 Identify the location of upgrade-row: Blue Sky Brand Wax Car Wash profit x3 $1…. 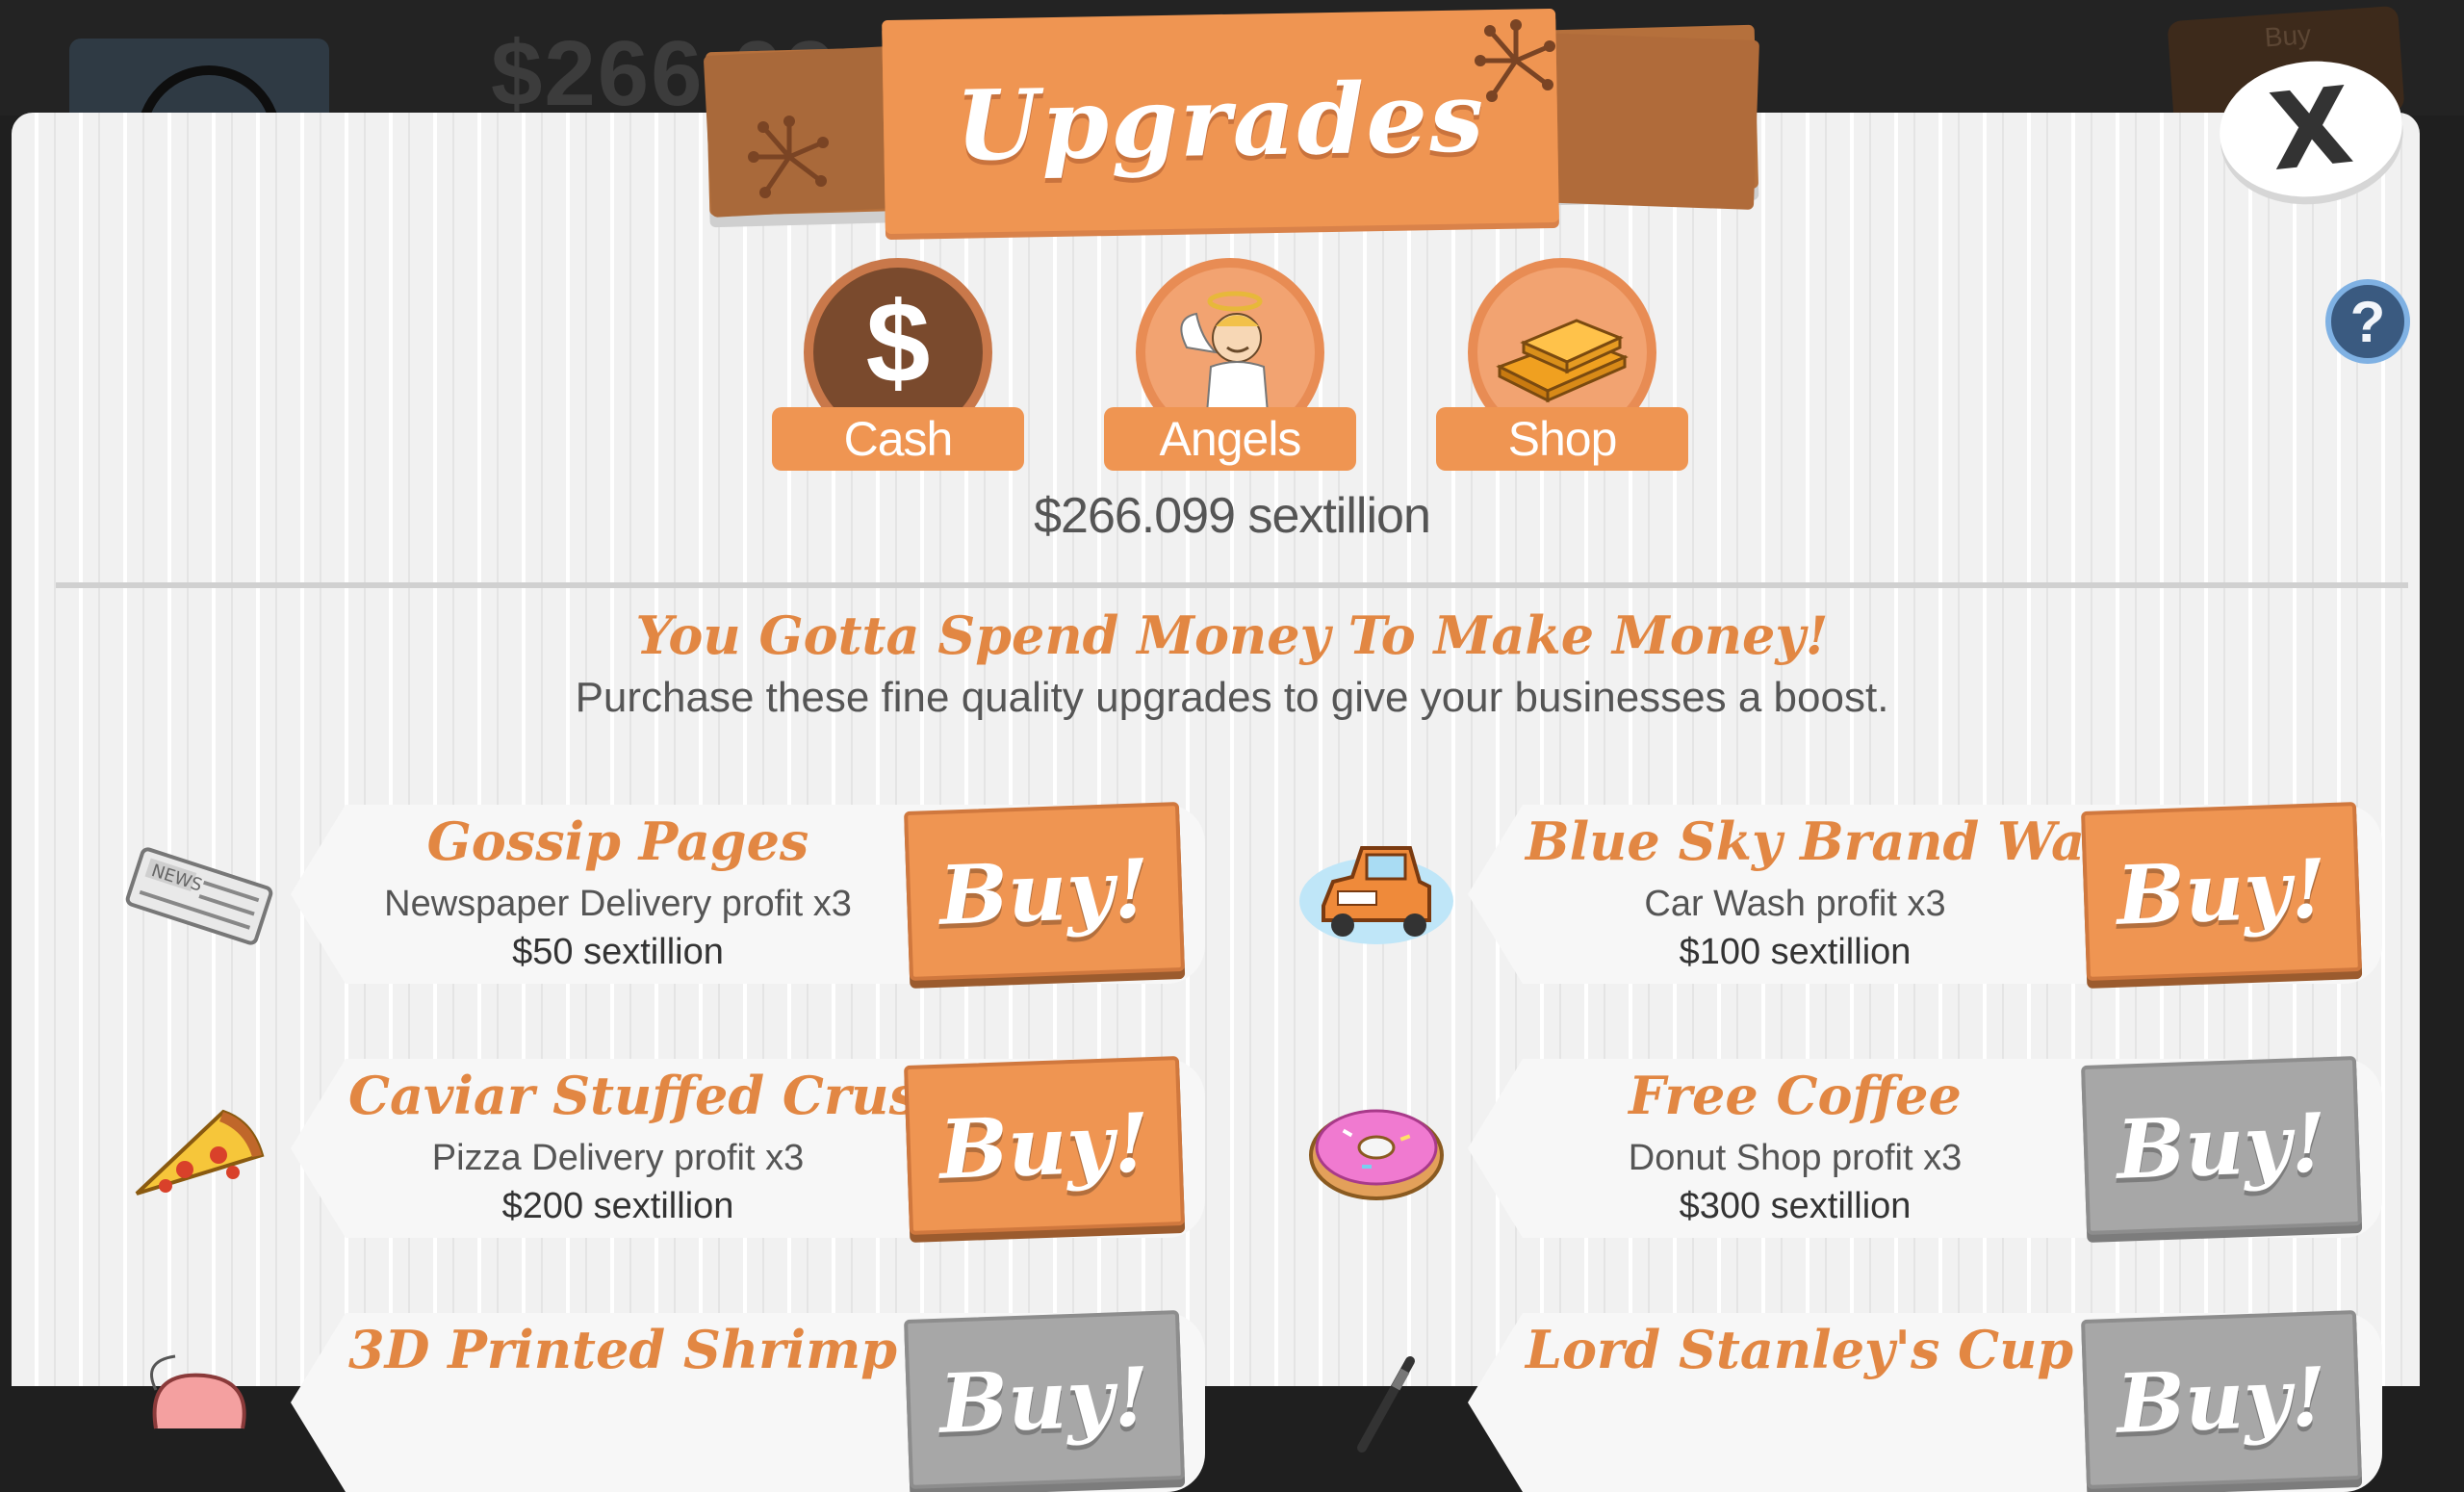
(1838, 893).